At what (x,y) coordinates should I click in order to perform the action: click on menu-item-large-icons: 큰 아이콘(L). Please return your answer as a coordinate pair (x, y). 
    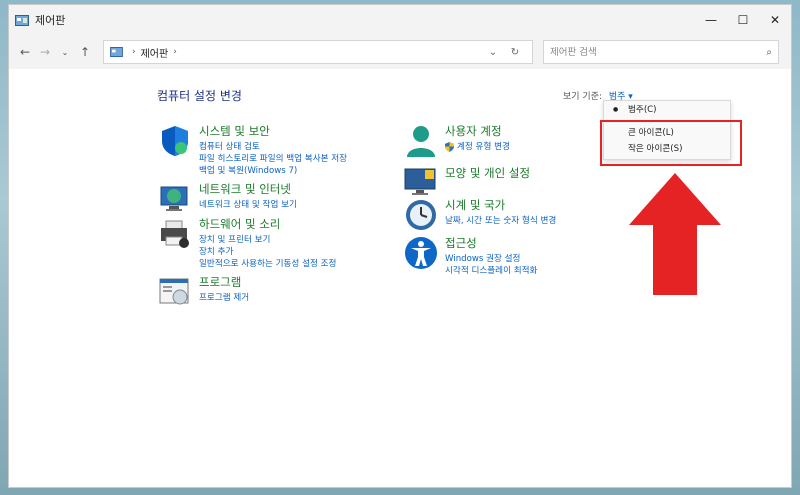
    Looking at the image, I should click on (667, 132).